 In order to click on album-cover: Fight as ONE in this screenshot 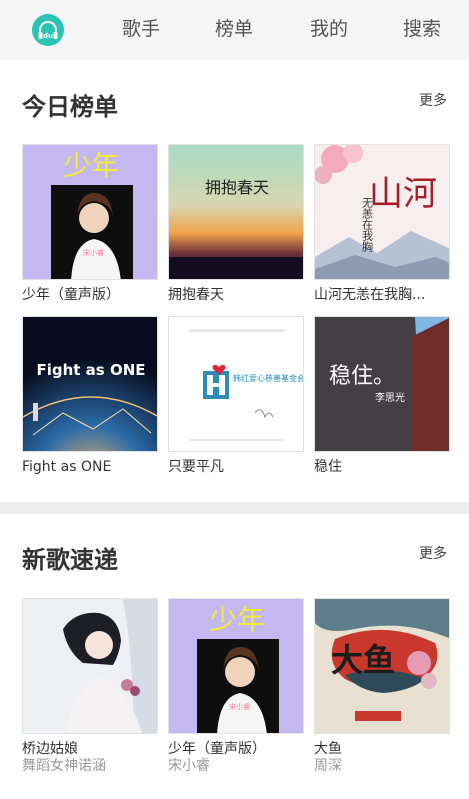, I will do `click(90, 384)`.